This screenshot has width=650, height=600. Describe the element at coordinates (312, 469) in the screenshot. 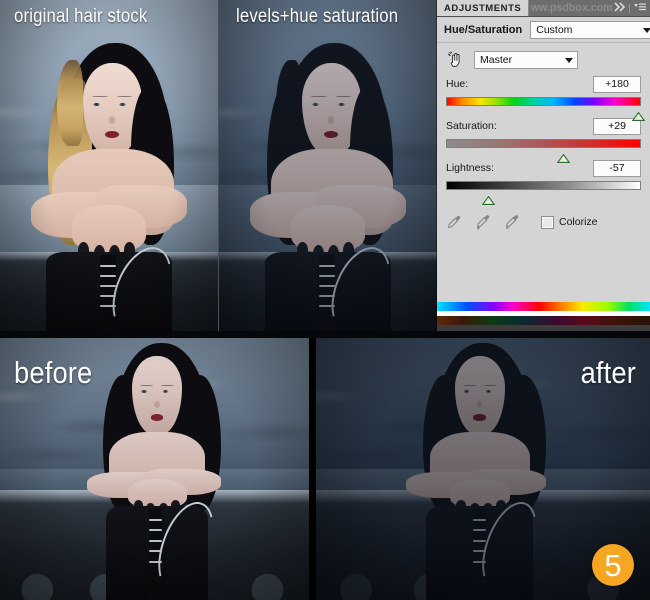

I see `divider-bottom-photos` at that location.